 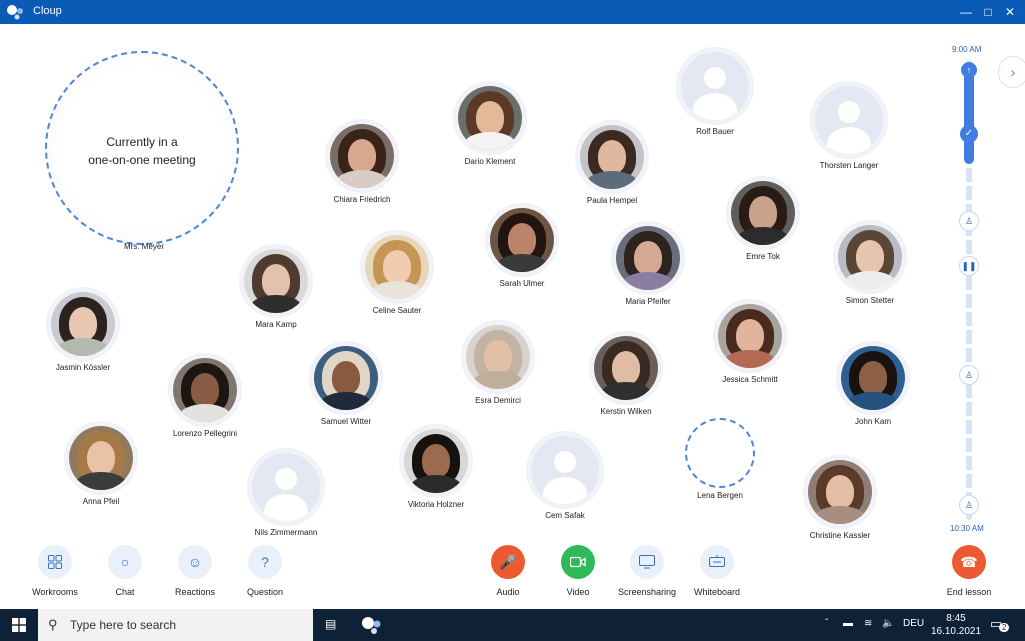 I want to click on participant-mara-kamp: Mara Kamp, so click(x=276, y=287).